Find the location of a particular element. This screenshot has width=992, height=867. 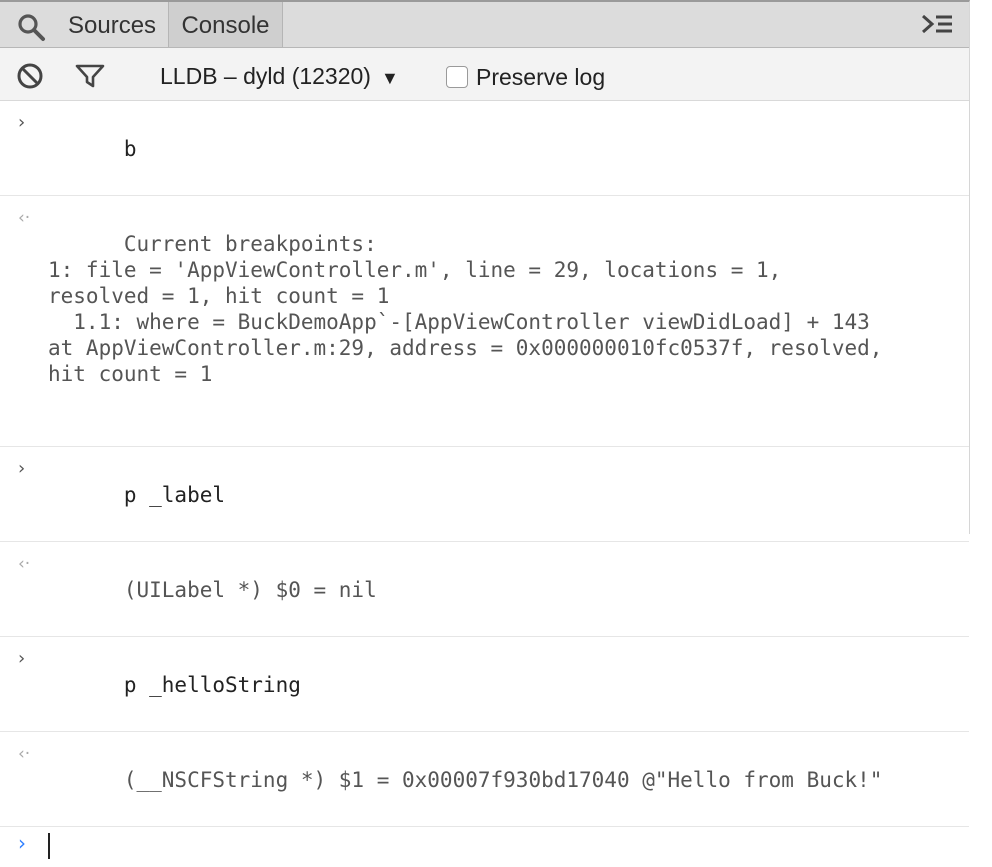

console-output-message: ‹· (UILabel *) $0 = nil is located at coordinates (484, 589).